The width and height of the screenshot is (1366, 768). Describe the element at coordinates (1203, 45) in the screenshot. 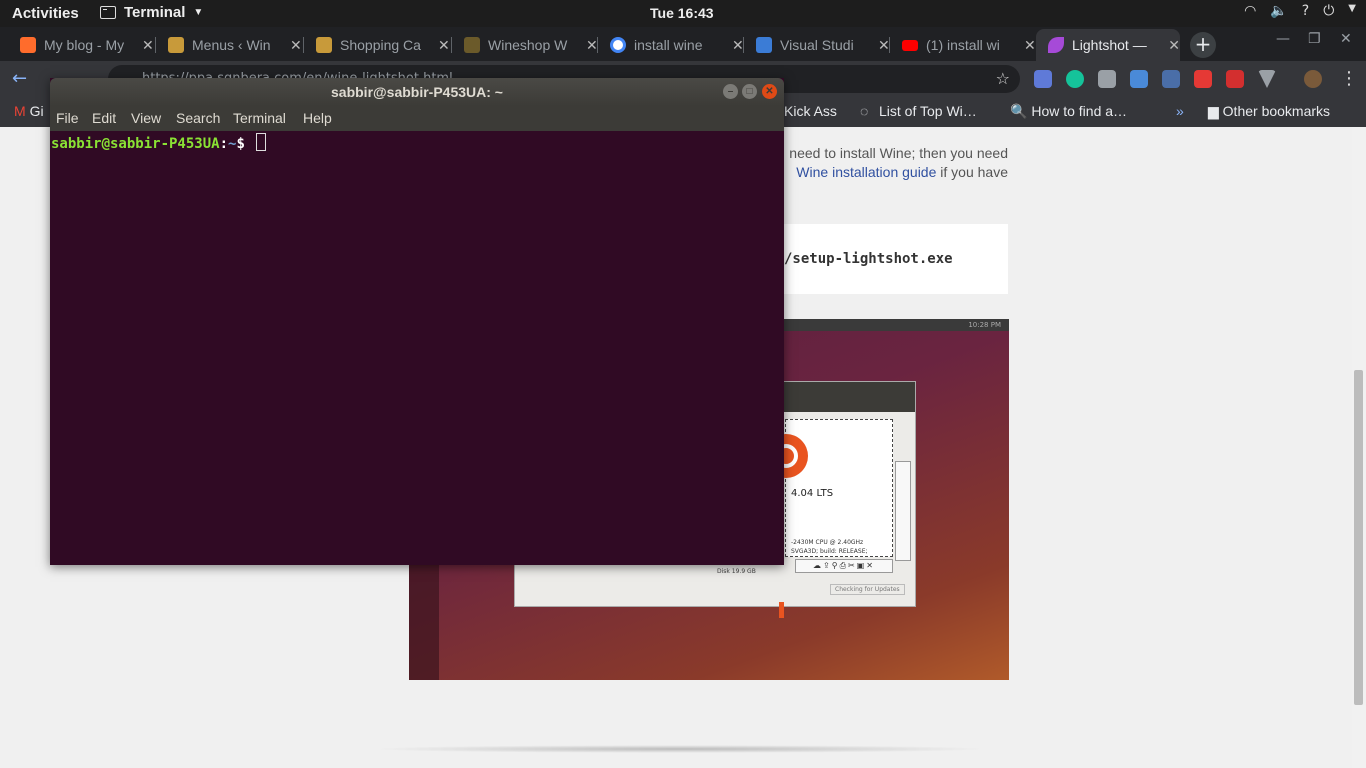

I see `new-tab-button: +` at that location.